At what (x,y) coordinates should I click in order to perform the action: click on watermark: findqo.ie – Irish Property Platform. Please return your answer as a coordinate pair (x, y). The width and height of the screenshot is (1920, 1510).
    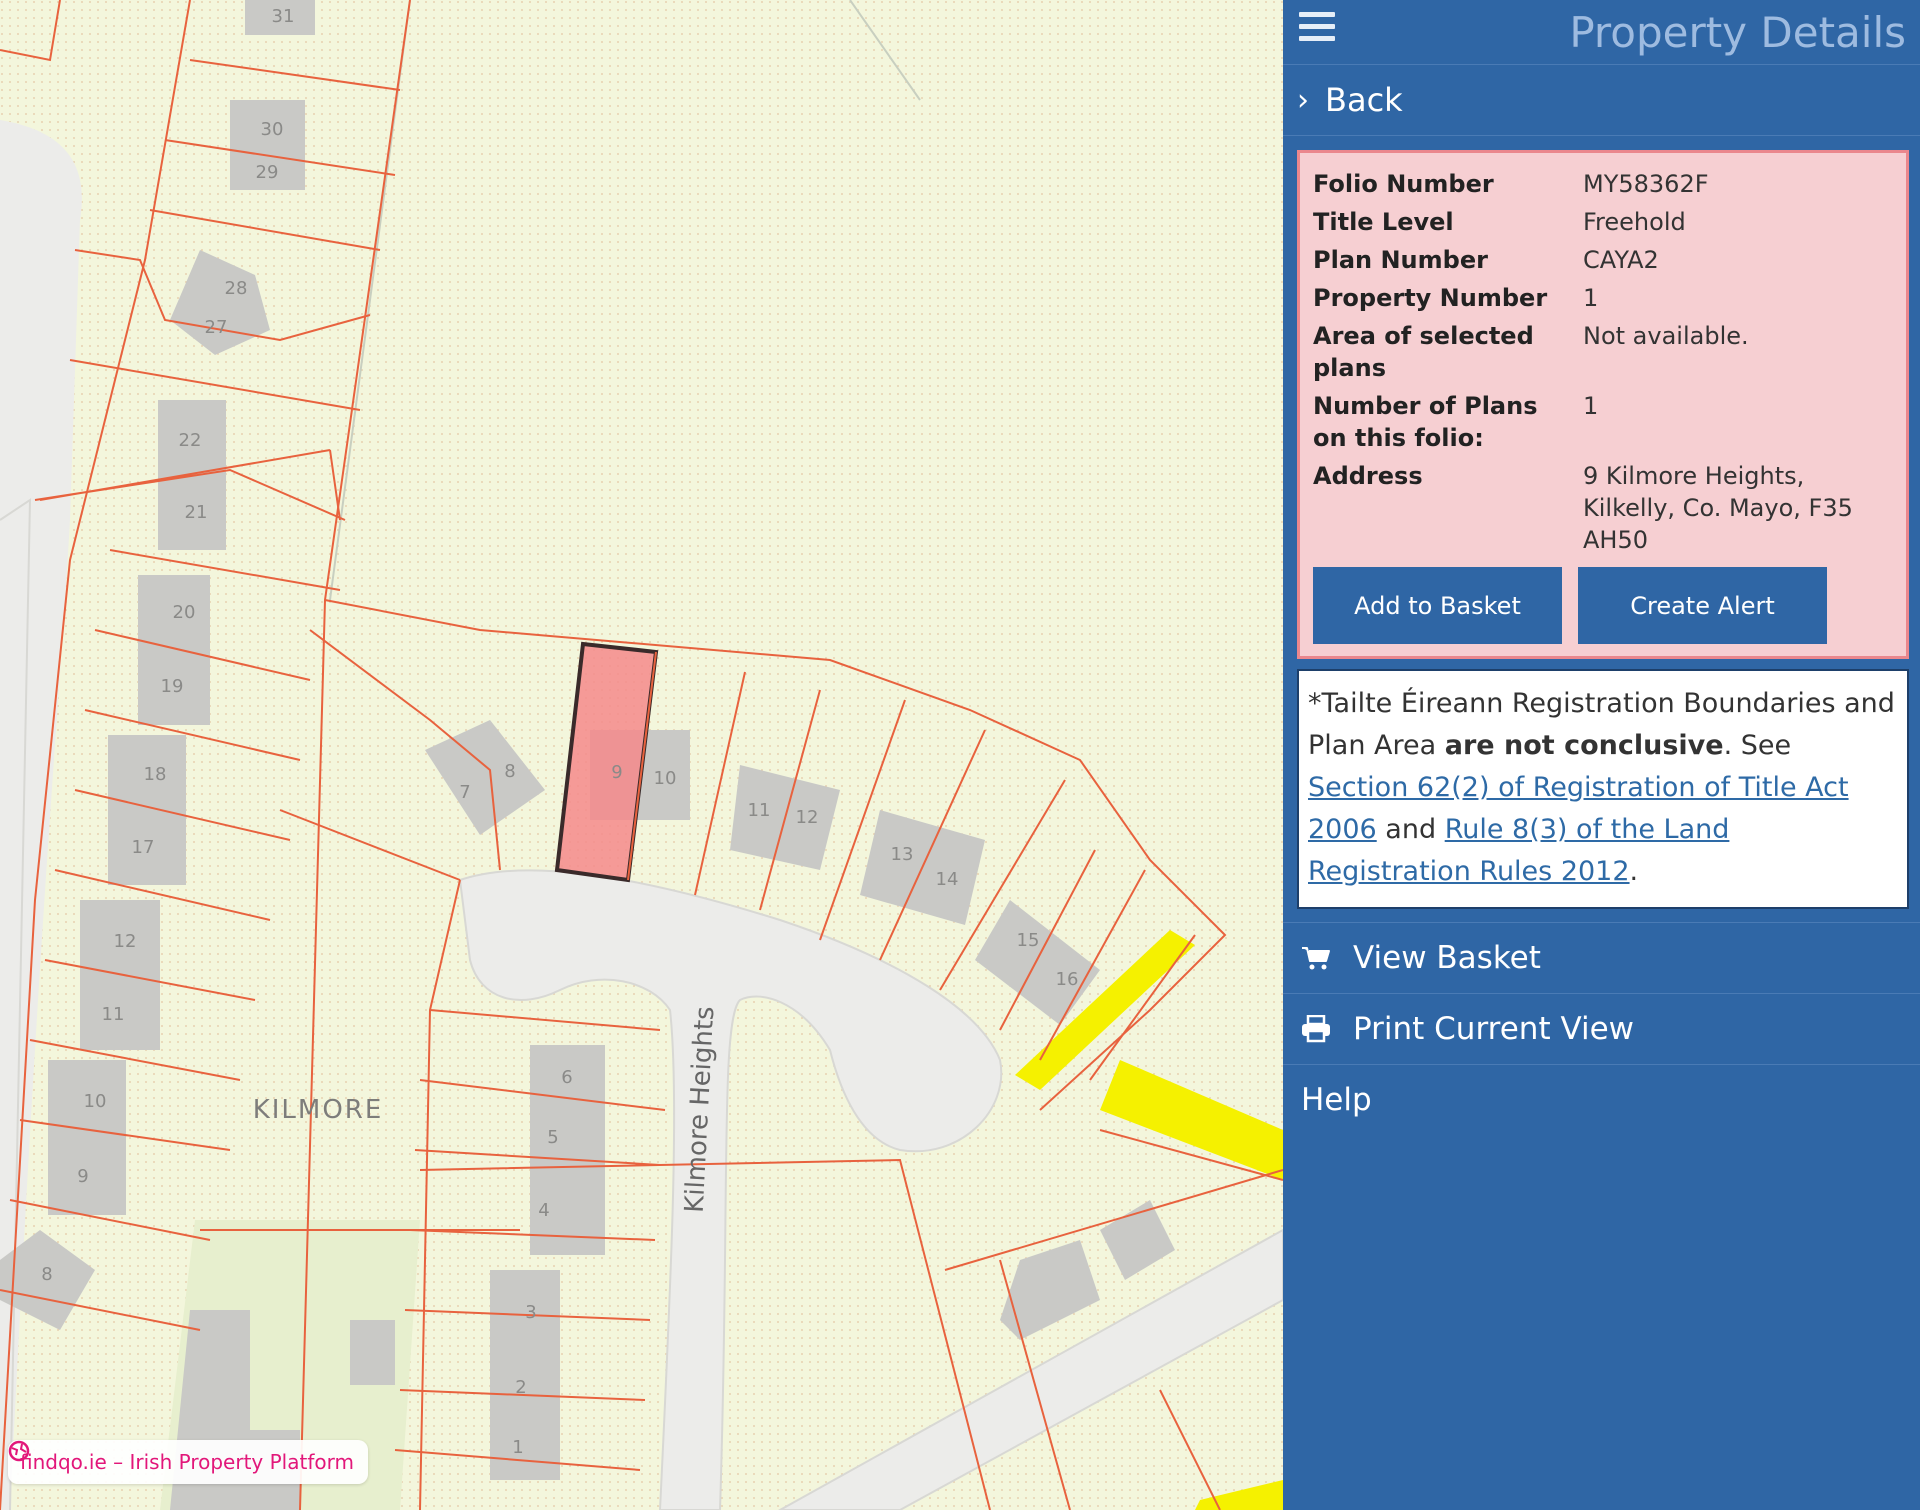
    Looking at the image, I should click on (188, 1462).